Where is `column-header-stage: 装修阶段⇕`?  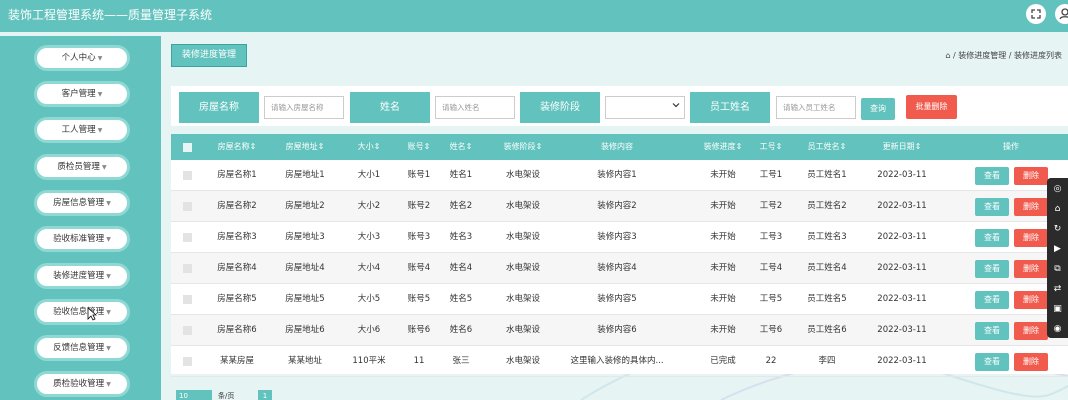
column-header-stage: 装修阶段⇕ is located at coordinates (523, 147).